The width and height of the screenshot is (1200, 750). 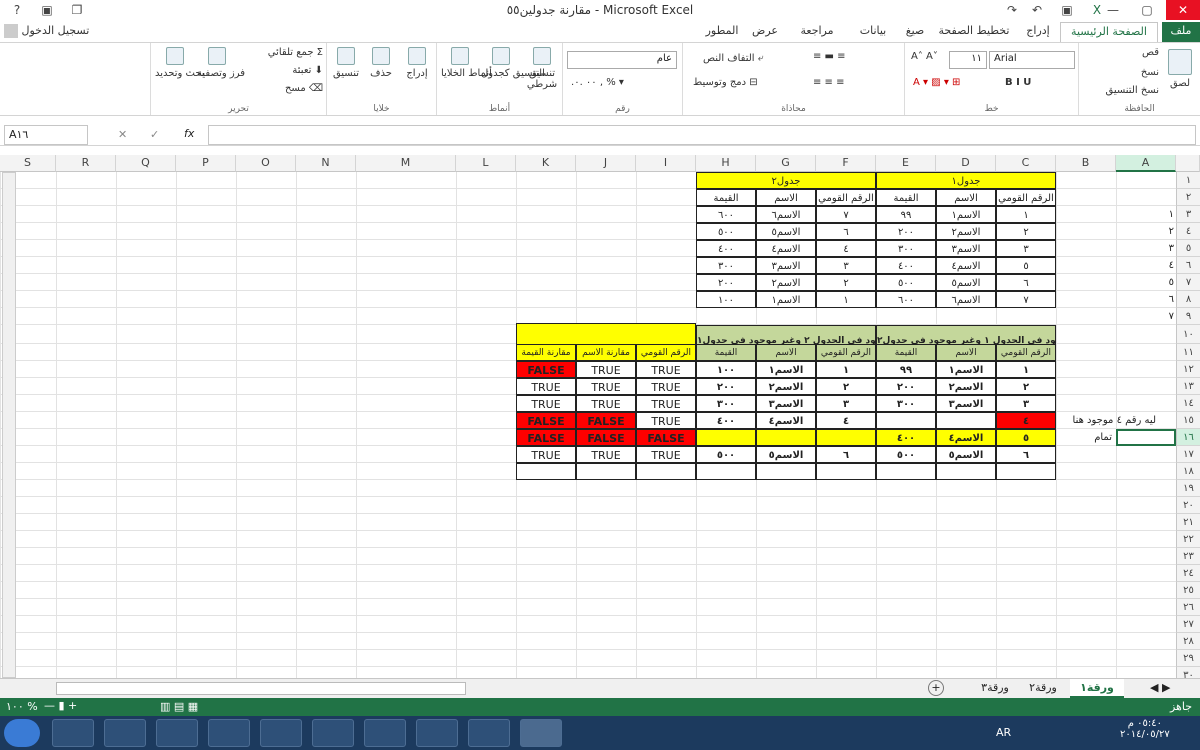 What do you see at coordinates (936, 82) in the screenshot?
I see `font-color-button: A ▾ ▨ ▾ ⊞` at bounding box center [936, 82].